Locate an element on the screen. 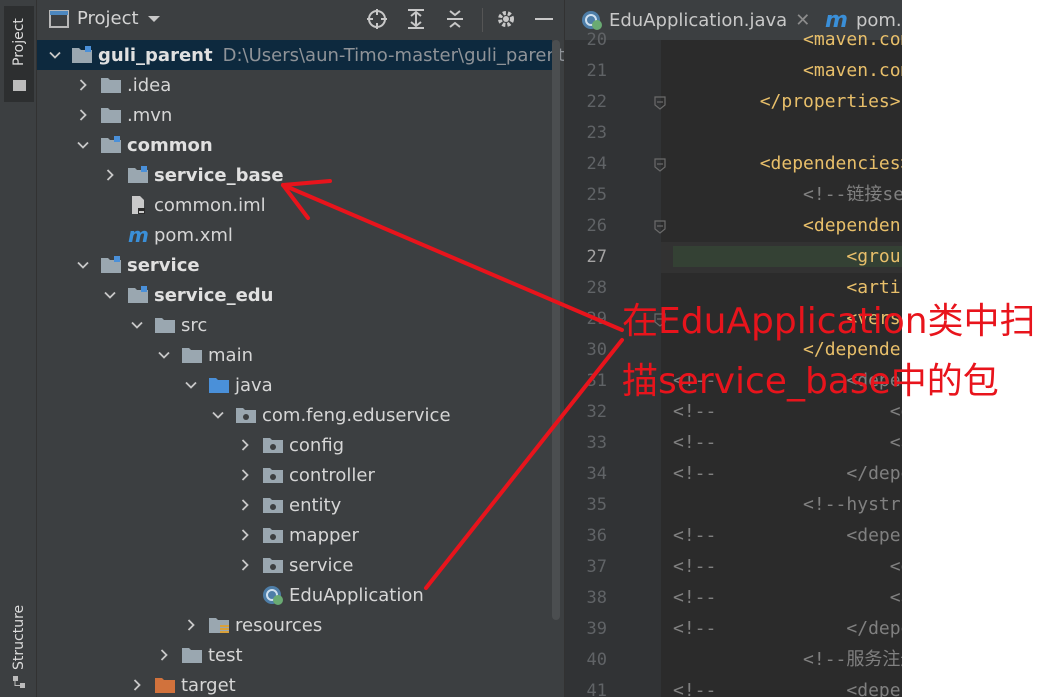 The width and height of the screenshot is (1048, 697). collapse-all-icon is located at coordinates (455, 19).